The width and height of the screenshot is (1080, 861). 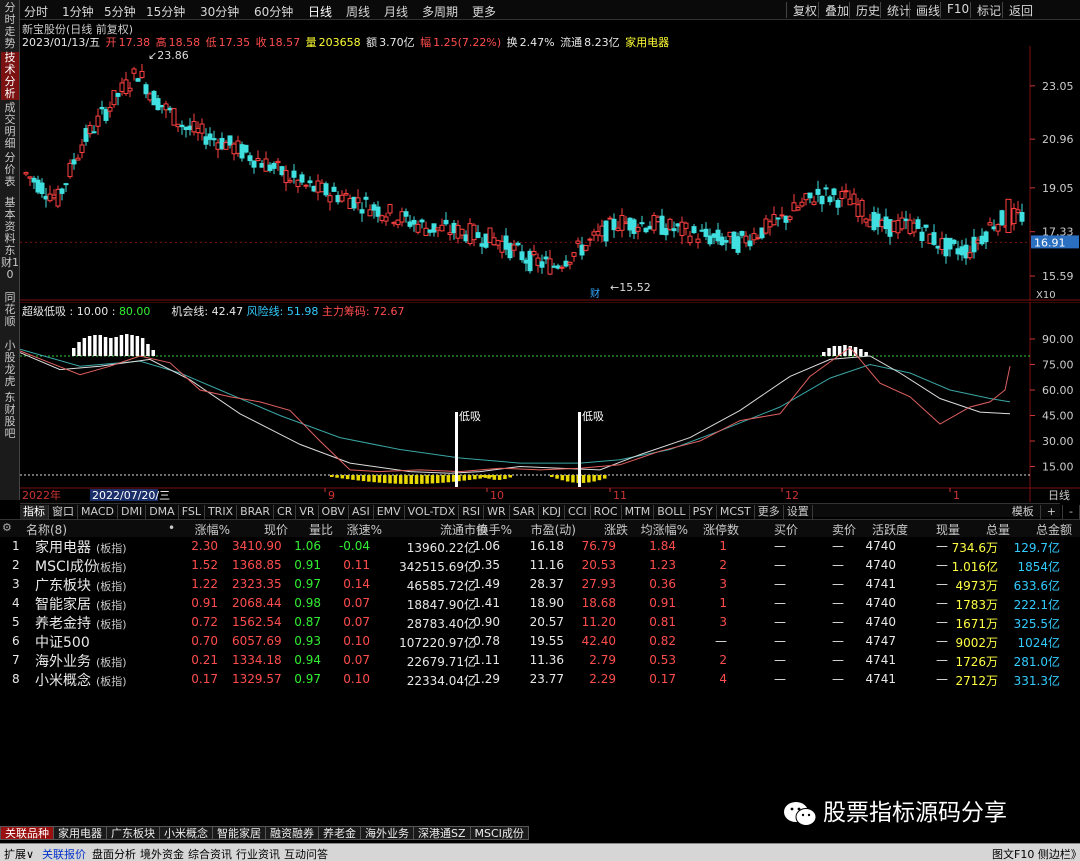 What do you see at coordinates (10, 315) in the screenshot?
I see `left-tab-6: 同花顺` at bounding box center [10, 315].